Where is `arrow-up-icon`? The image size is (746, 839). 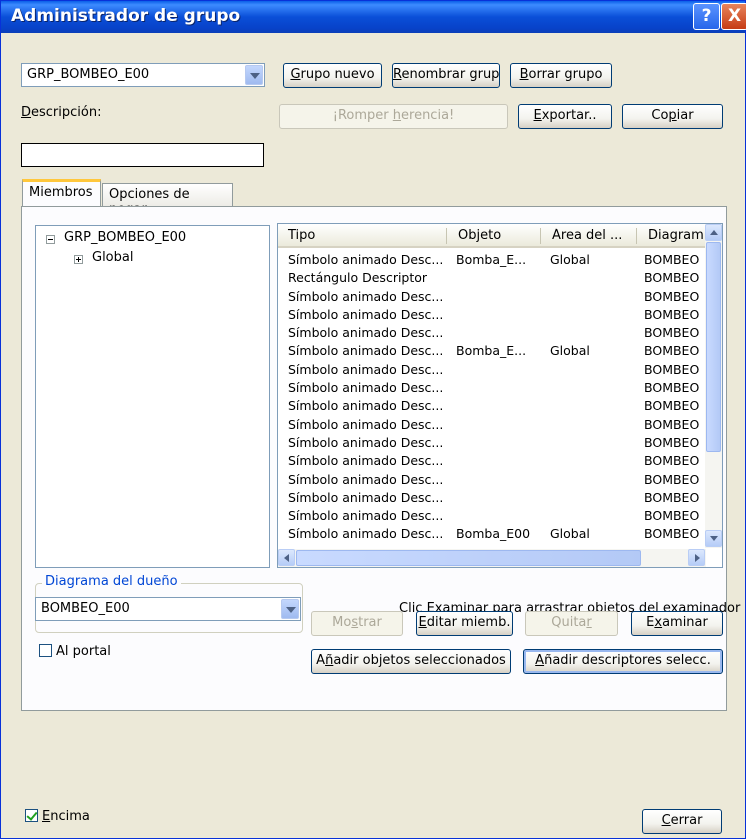 arrow-up-icon is located at coordinates (714, 232).